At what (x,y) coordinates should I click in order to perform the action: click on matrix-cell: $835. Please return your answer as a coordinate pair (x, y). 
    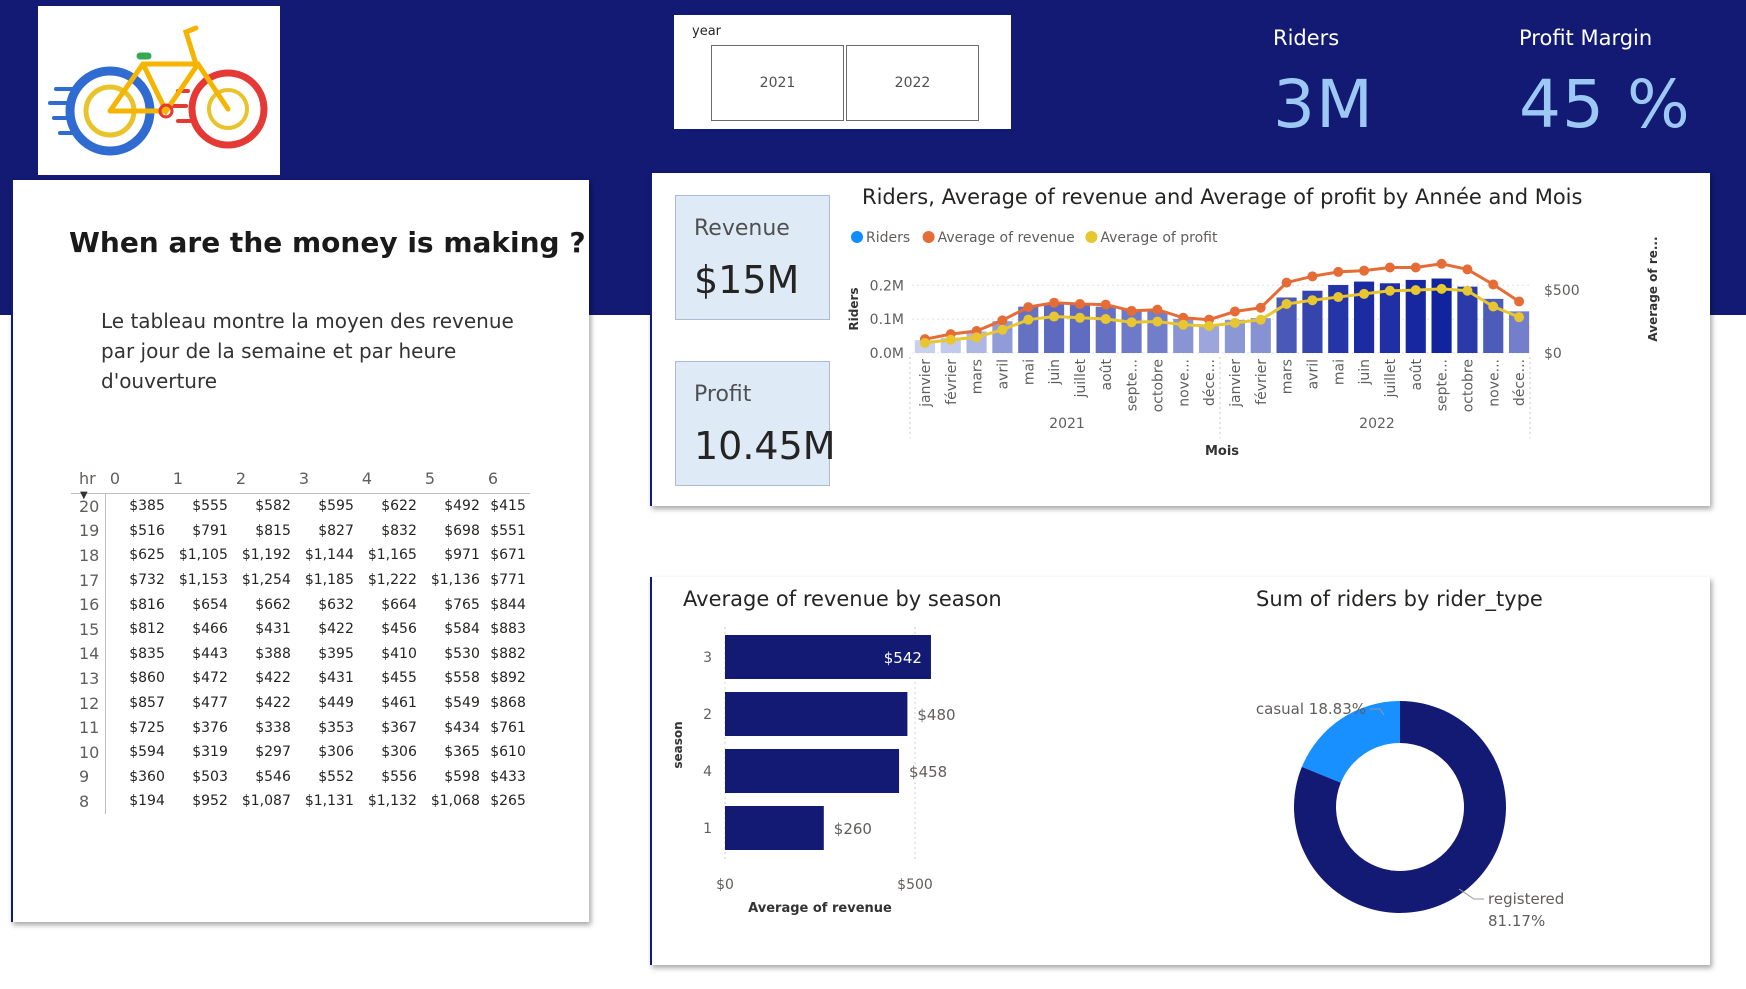
    Looking at the image, I should click on (147, 653).